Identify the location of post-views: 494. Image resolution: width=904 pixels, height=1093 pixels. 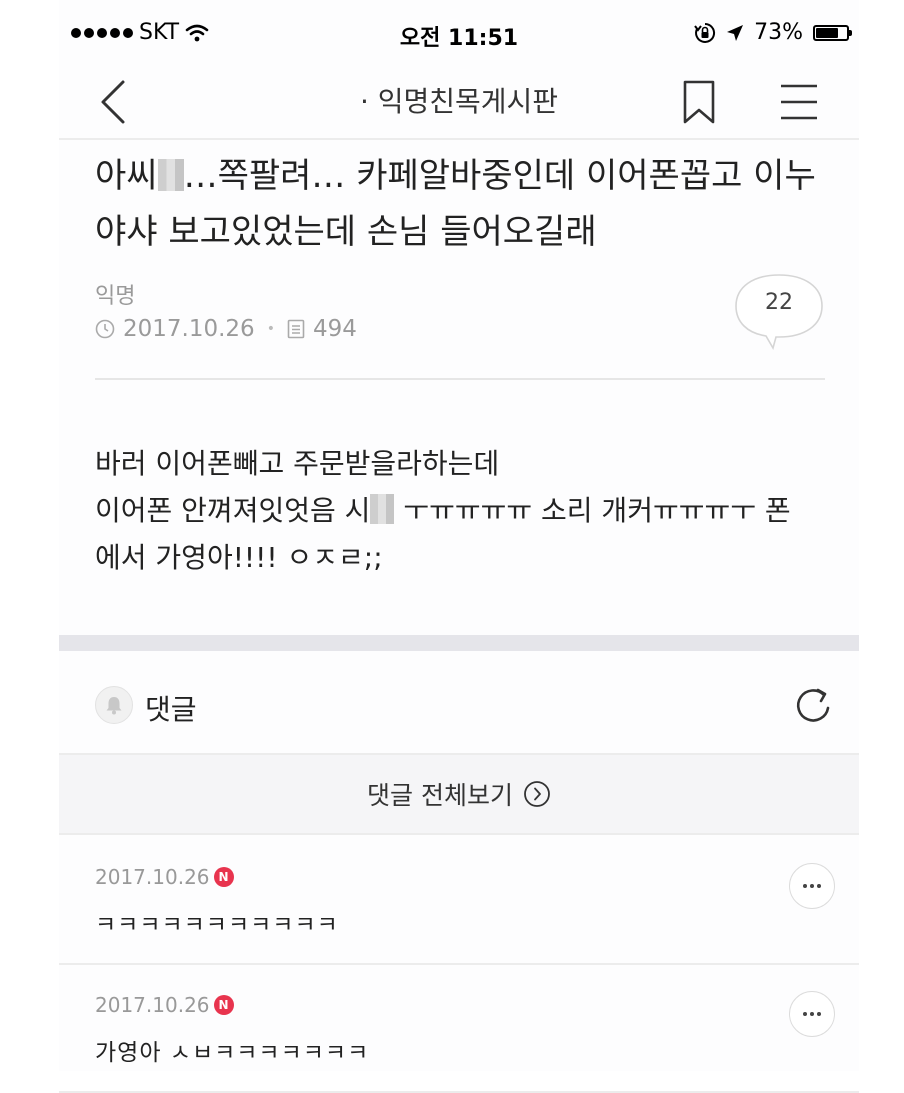
(334, 329).